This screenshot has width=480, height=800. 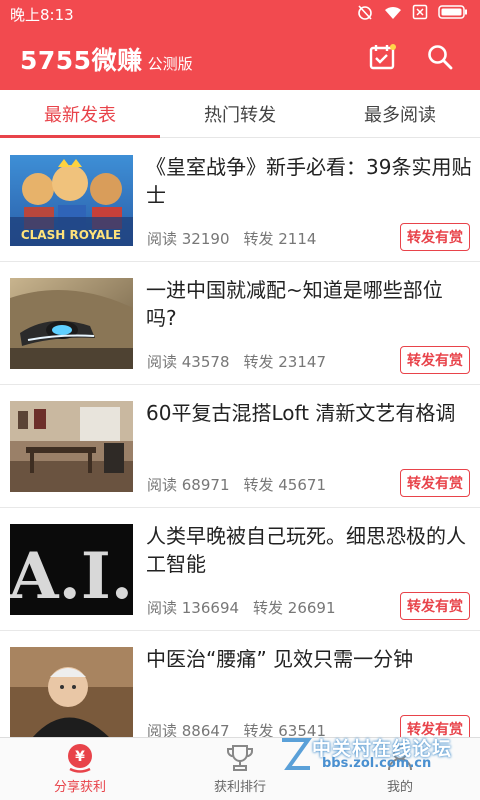 What do you see at coordinates (42, 14) in the screenshot?
I see `status-time: 晚上8:13` at bounding box center [42, 14].